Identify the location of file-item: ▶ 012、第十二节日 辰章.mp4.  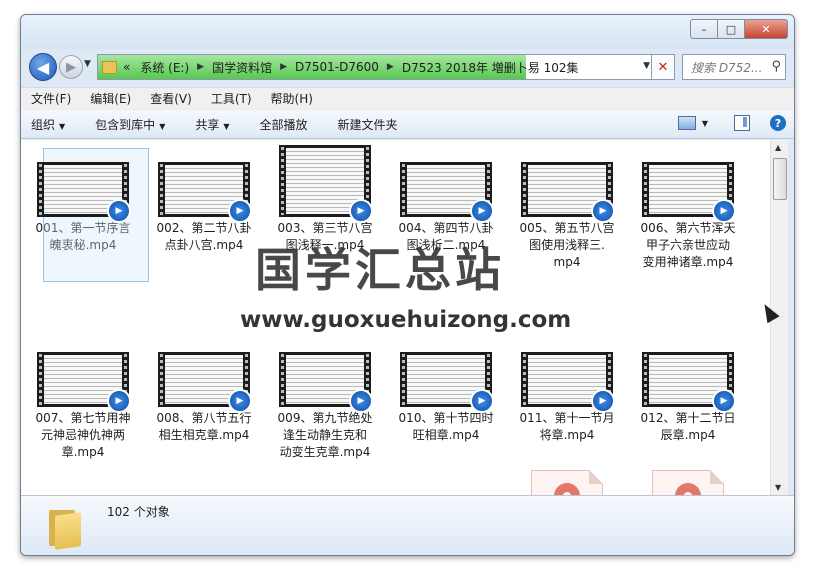
(688, 398).